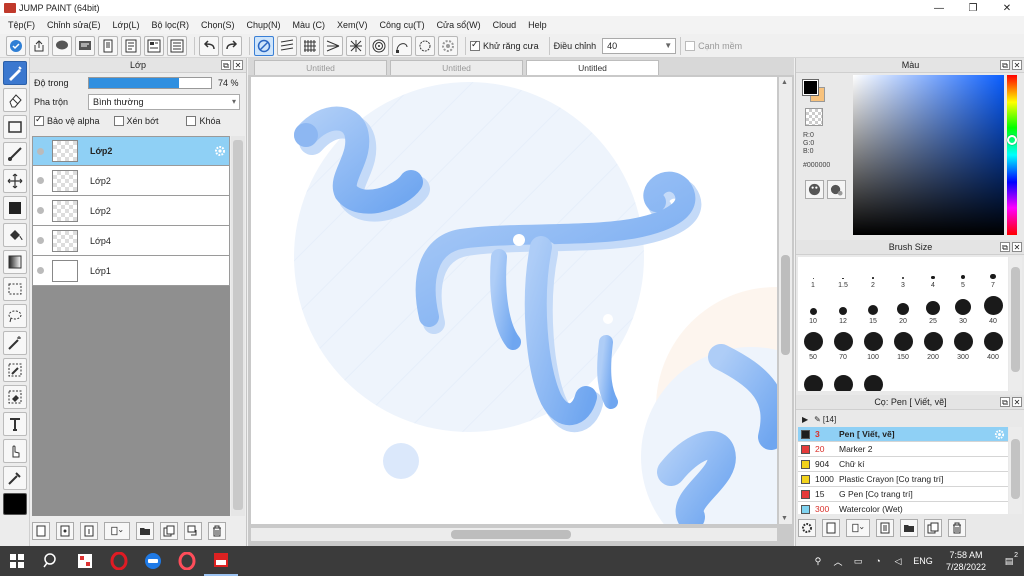 The image size is (1024, 576). What do you see at coordinates (119, 561) in the screenshot?
I see `taskbar-opera` at bounding box center [119, 561].